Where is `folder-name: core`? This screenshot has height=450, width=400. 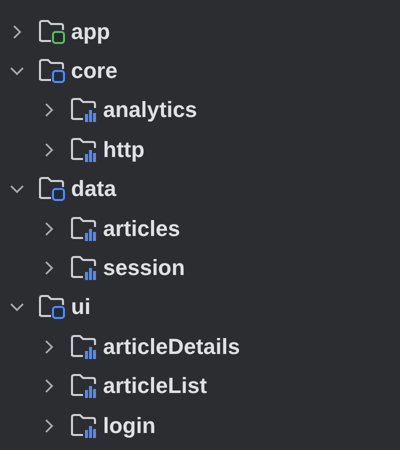 folder-name: core is located at coordinates (94, 71).